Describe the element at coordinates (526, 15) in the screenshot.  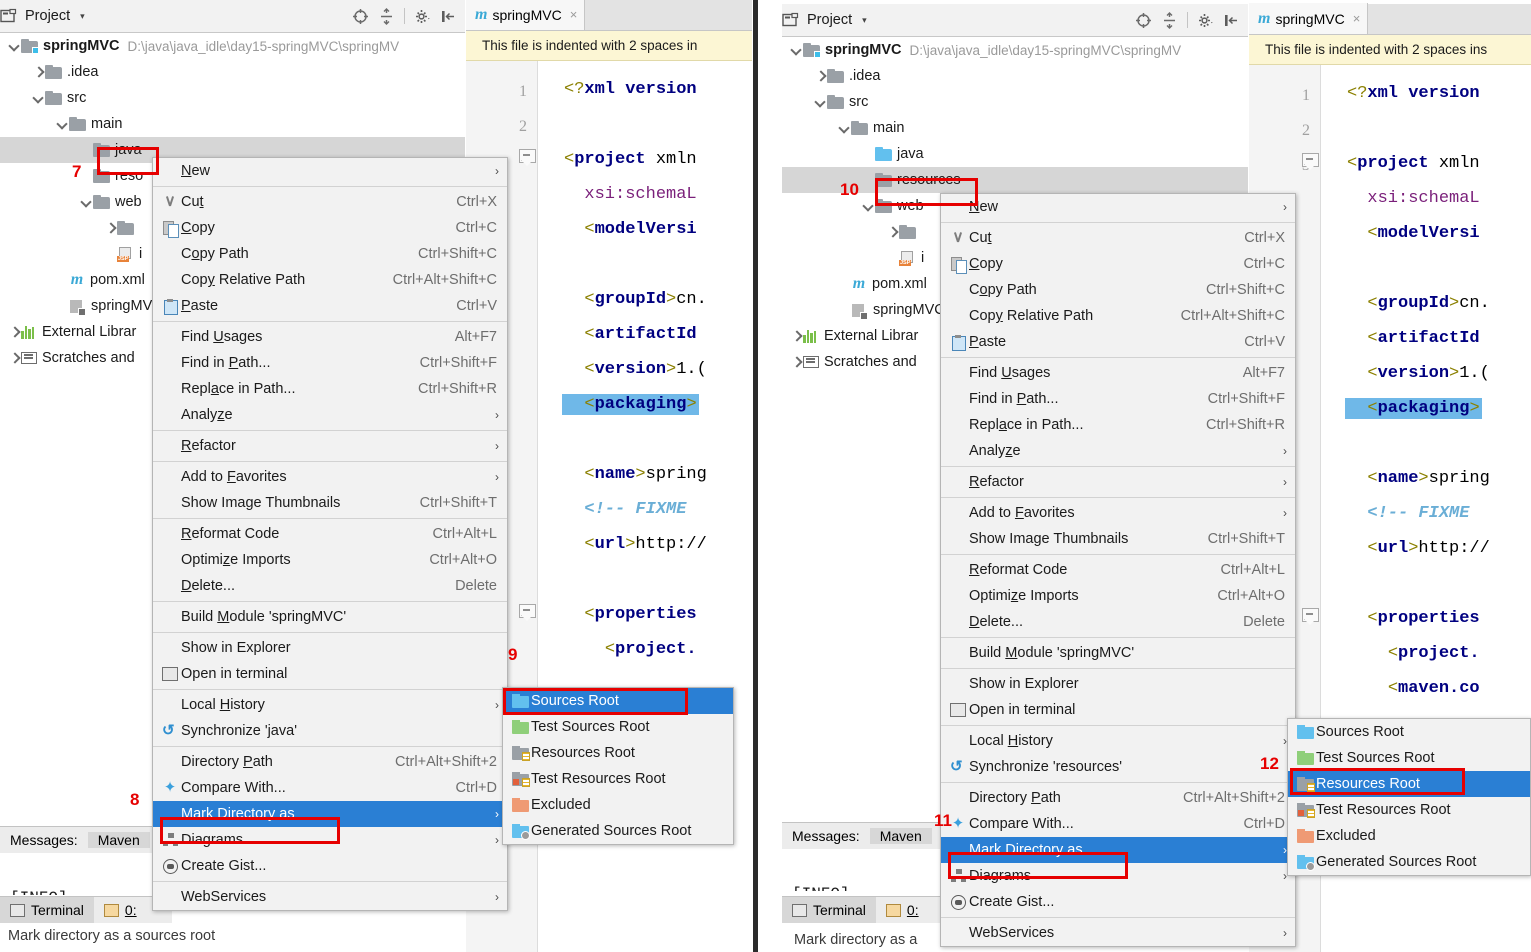
I see `tab-springmvc-pom: m springMVC ×` at that location.